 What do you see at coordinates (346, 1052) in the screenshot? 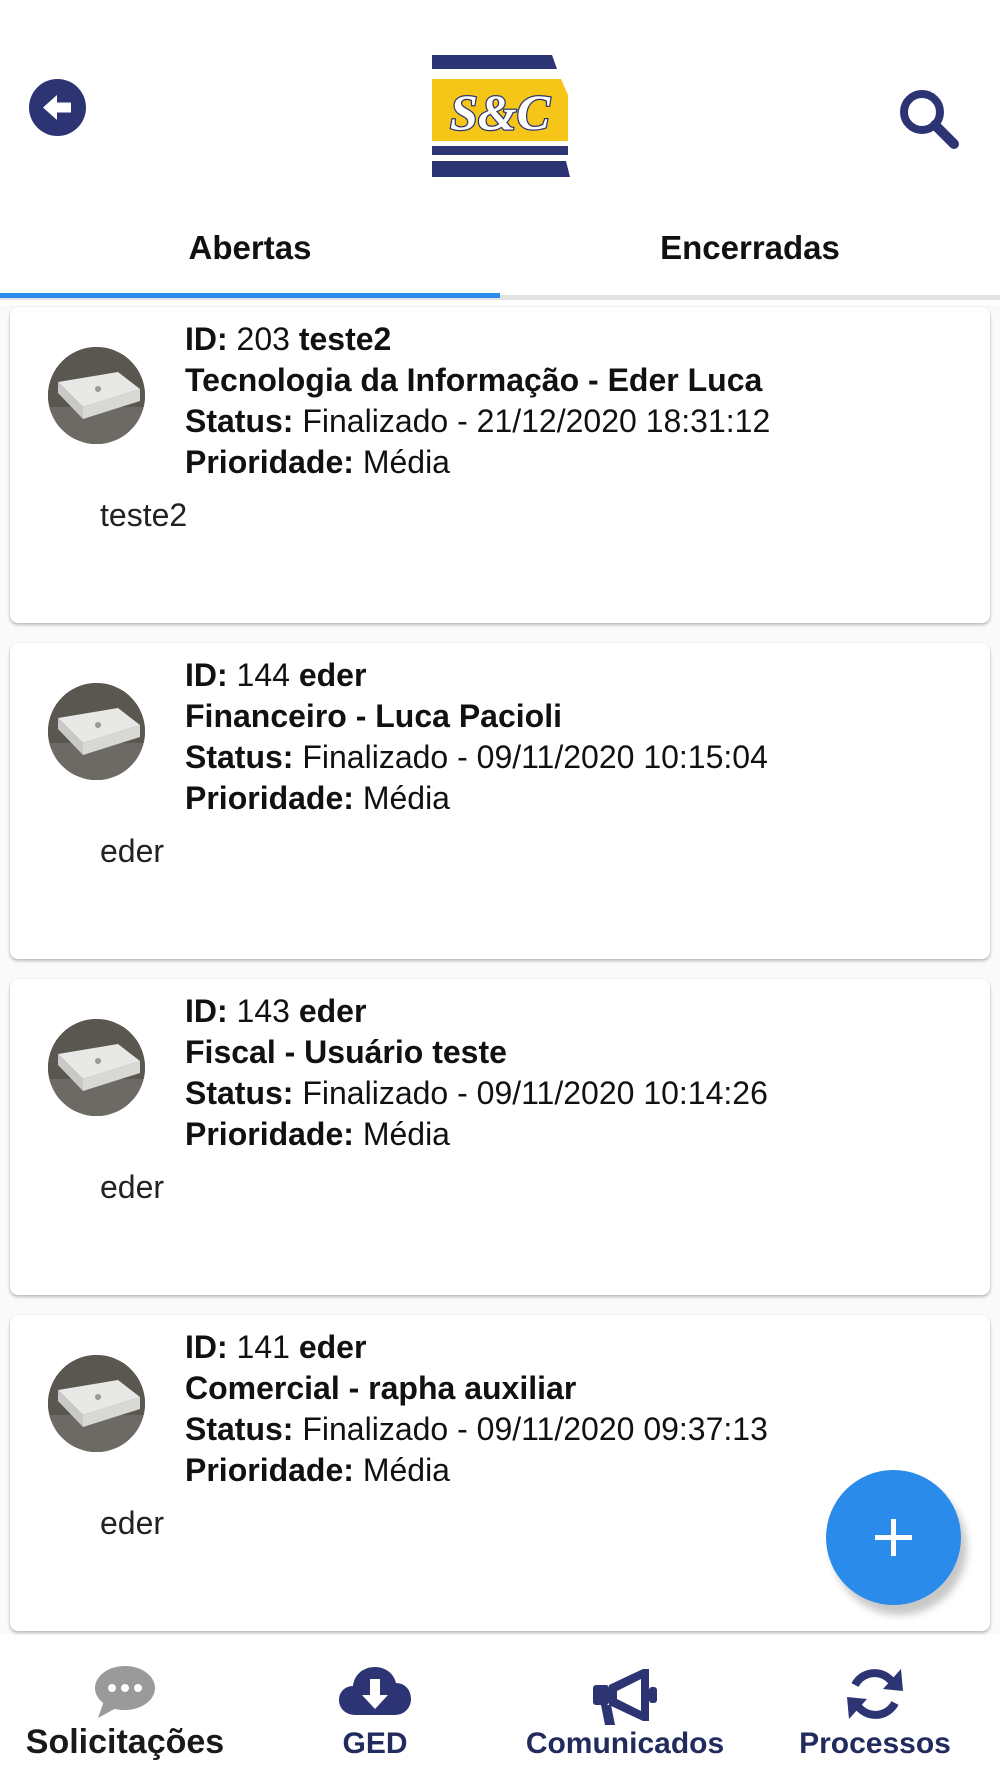
I see `department-user: Fiscal - Usuário teste` at bounding box center [346, 1052].